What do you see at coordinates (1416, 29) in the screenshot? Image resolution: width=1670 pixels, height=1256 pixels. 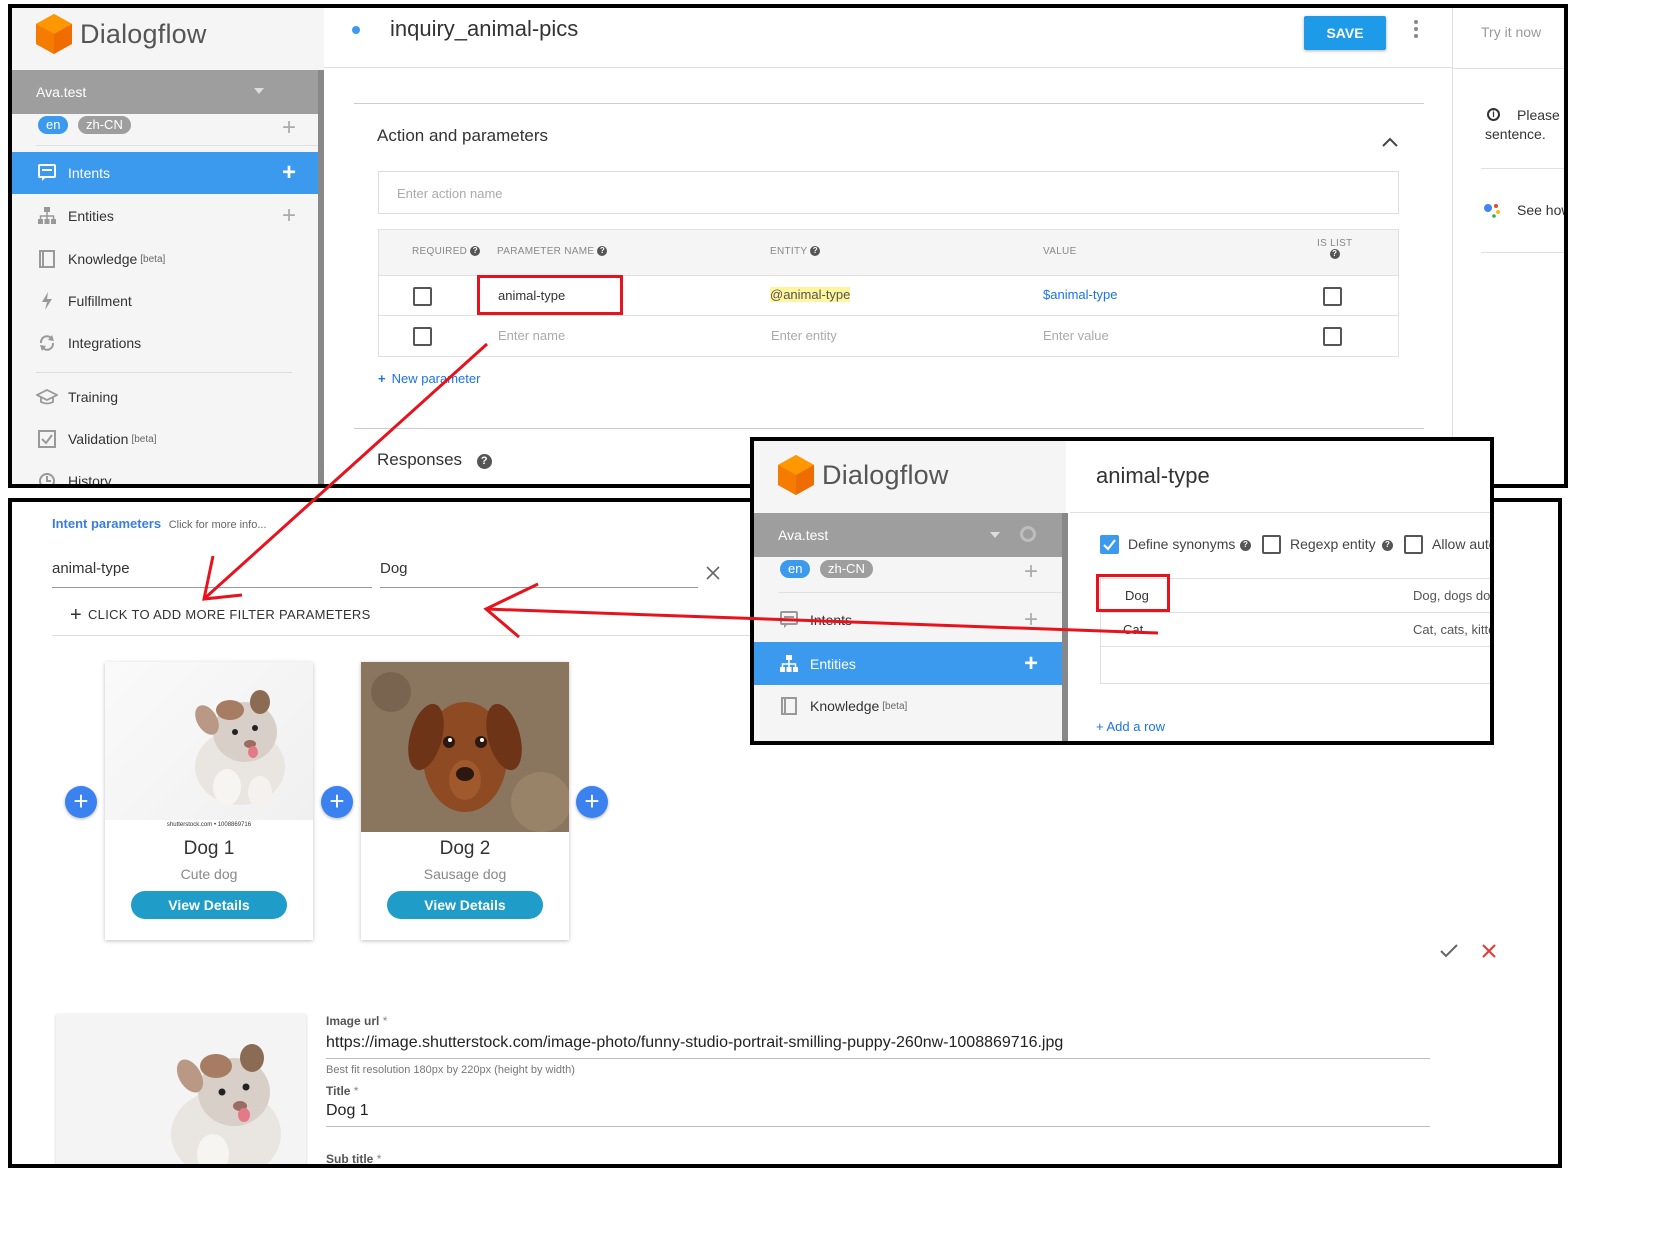 I see `more-vert-icon` at bounding box center [1416, 29].